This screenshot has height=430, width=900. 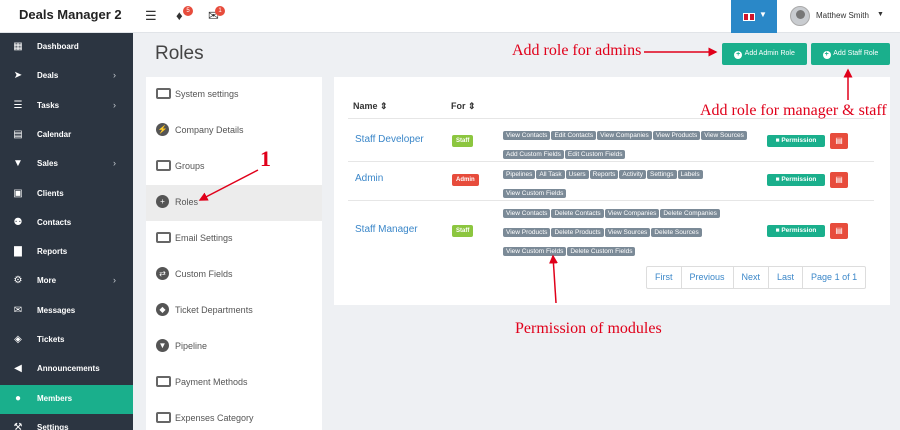 What do you see at coordinates (265, 158) in the screenshot?
I see `annotation-number-marker: 1` at bounding box center [265, 158].